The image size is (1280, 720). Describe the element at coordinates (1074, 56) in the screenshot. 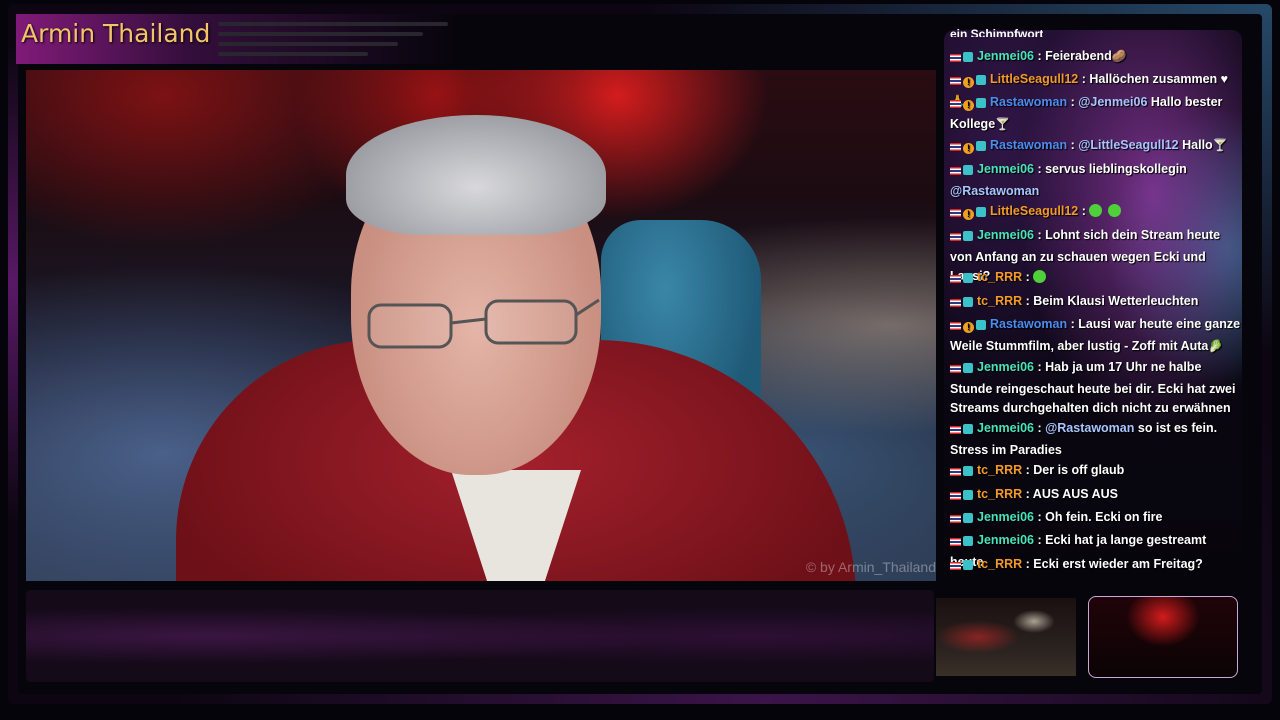

I see `chat-text: : Feierabend` at that location.